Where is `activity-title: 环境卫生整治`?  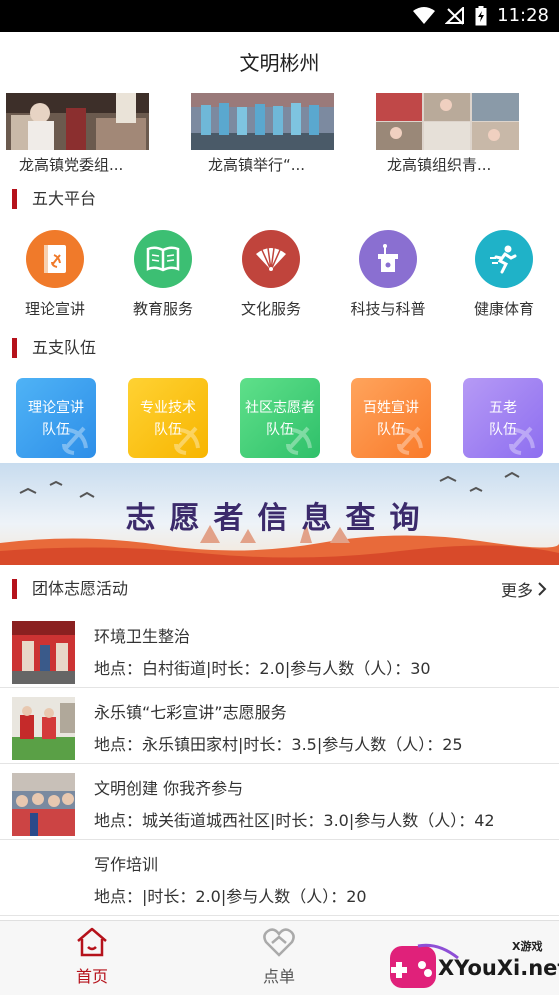 activity-title: 环境卫生整治 is located at coordinates (142, 636).